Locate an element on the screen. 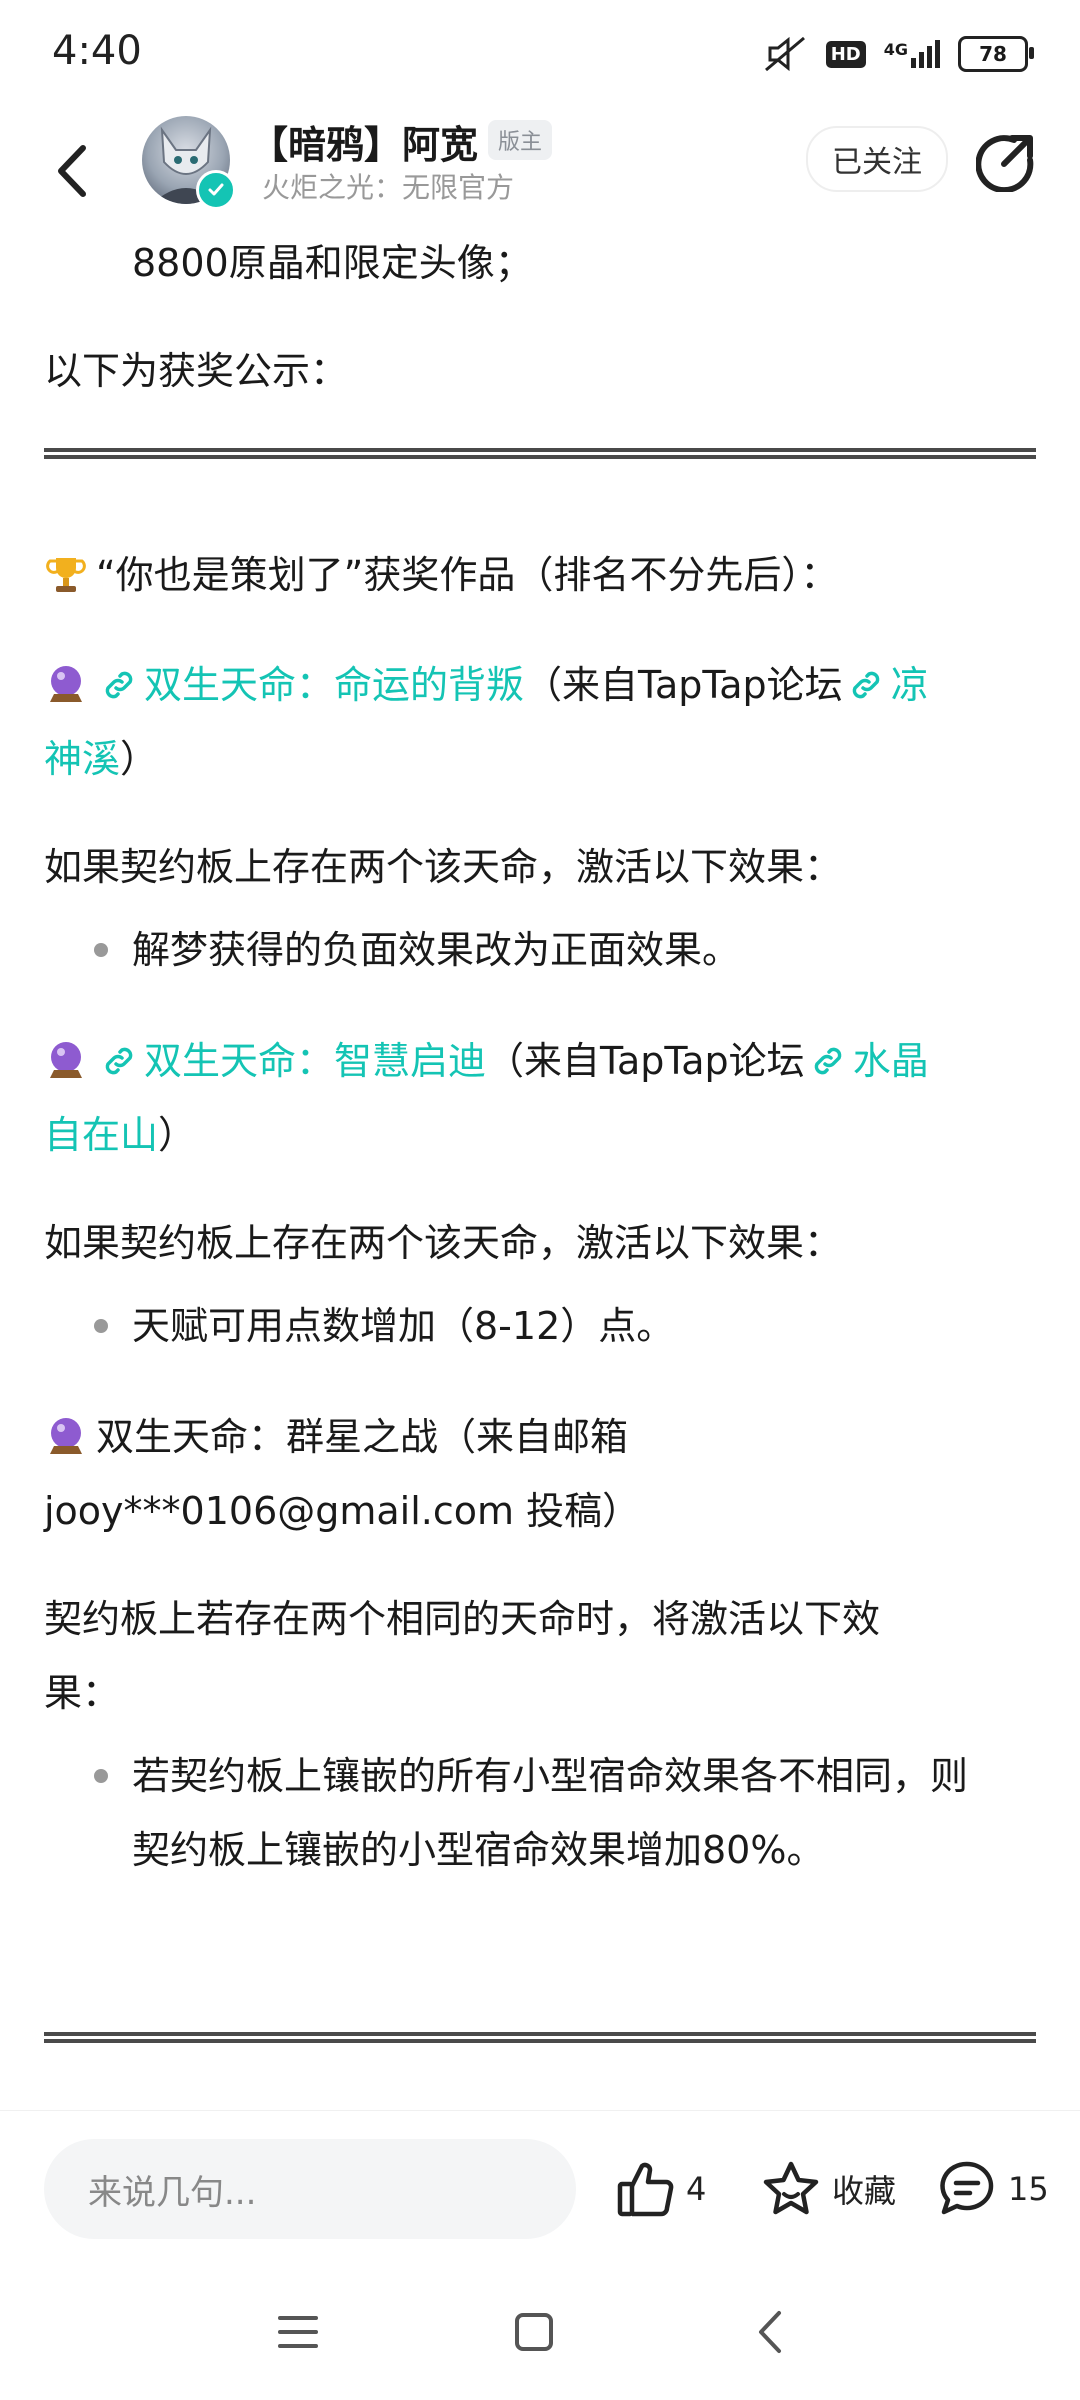  status-icons: HD 4G 78 is located at coordinates (898, 54).